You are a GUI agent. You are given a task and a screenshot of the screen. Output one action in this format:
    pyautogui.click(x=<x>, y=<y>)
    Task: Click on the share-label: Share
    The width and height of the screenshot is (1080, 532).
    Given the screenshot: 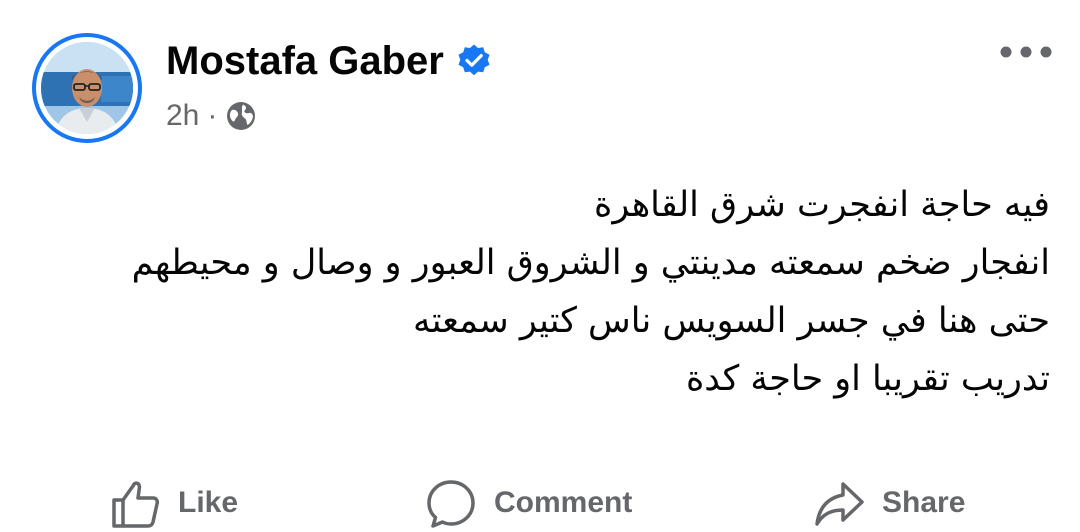 What is the action you would take?
    pyautogui.click(x=924, y=502)
    